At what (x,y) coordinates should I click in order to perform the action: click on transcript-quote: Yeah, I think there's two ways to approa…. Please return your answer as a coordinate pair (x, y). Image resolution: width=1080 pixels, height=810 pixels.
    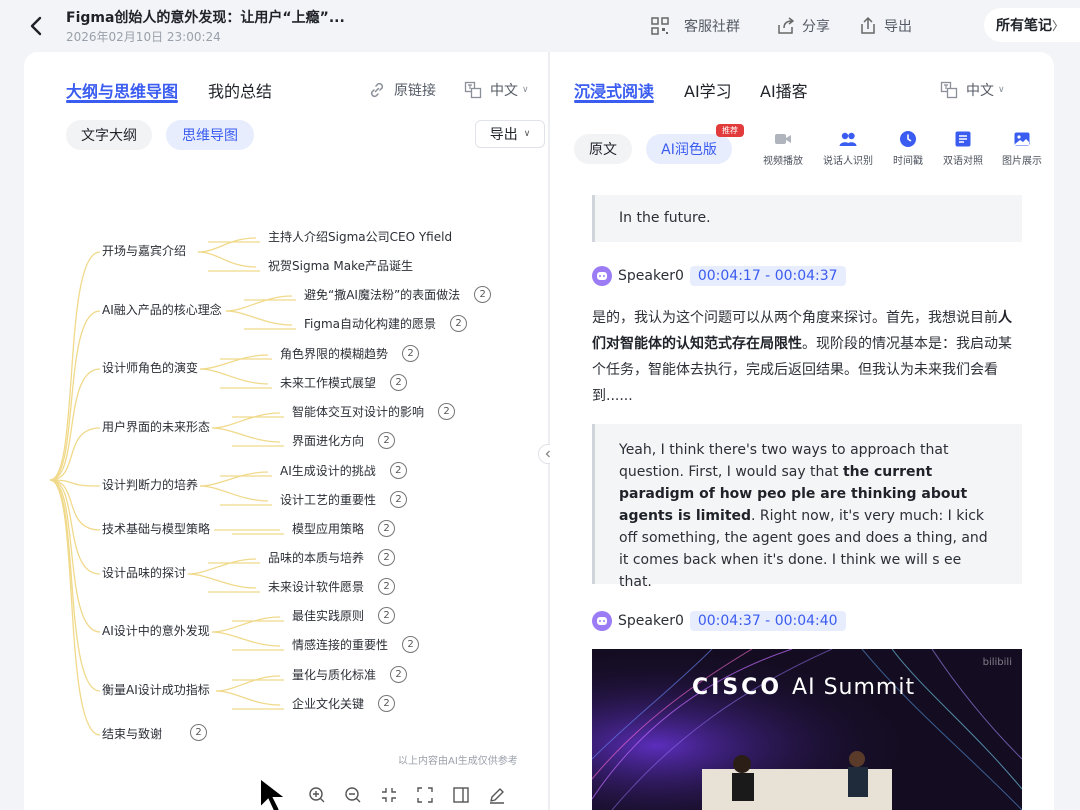
    Looking at the image, I should click on (807, 507).